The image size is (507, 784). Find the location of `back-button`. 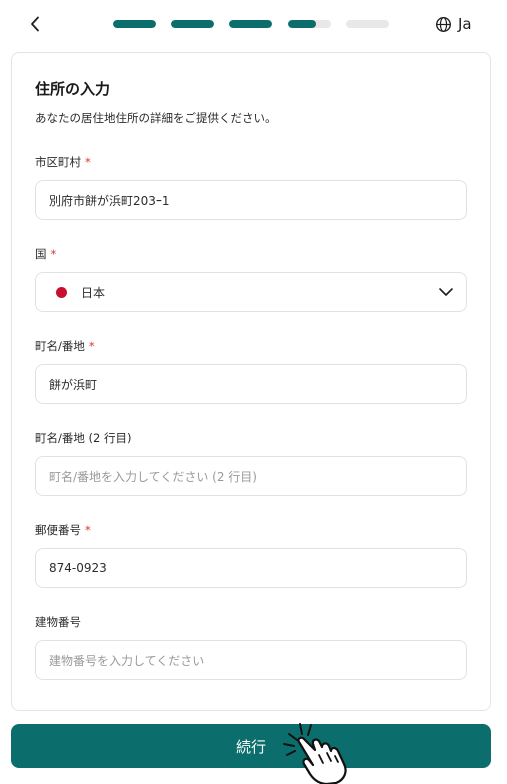

back-button is located at coordinates (35, 24).